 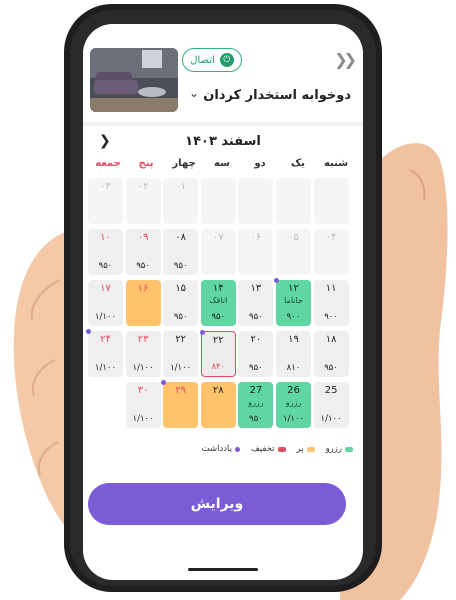 I want to click on calendar-day-cell: ۰۵, so click(x=293, y=252).